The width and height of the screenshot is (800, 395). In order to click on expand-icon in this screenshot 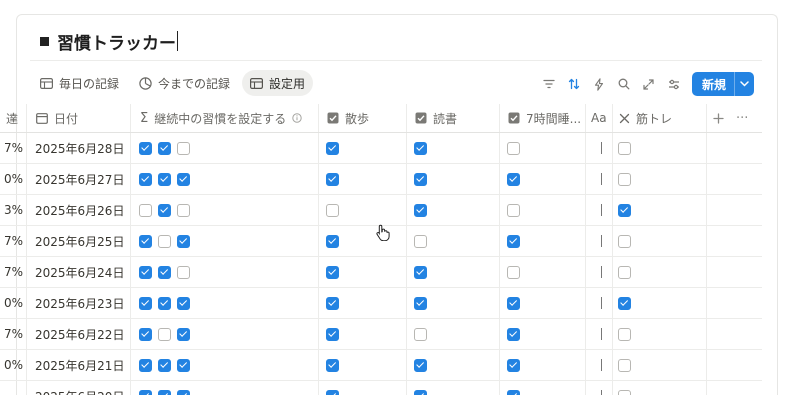, I will do `click(649, 84)`.